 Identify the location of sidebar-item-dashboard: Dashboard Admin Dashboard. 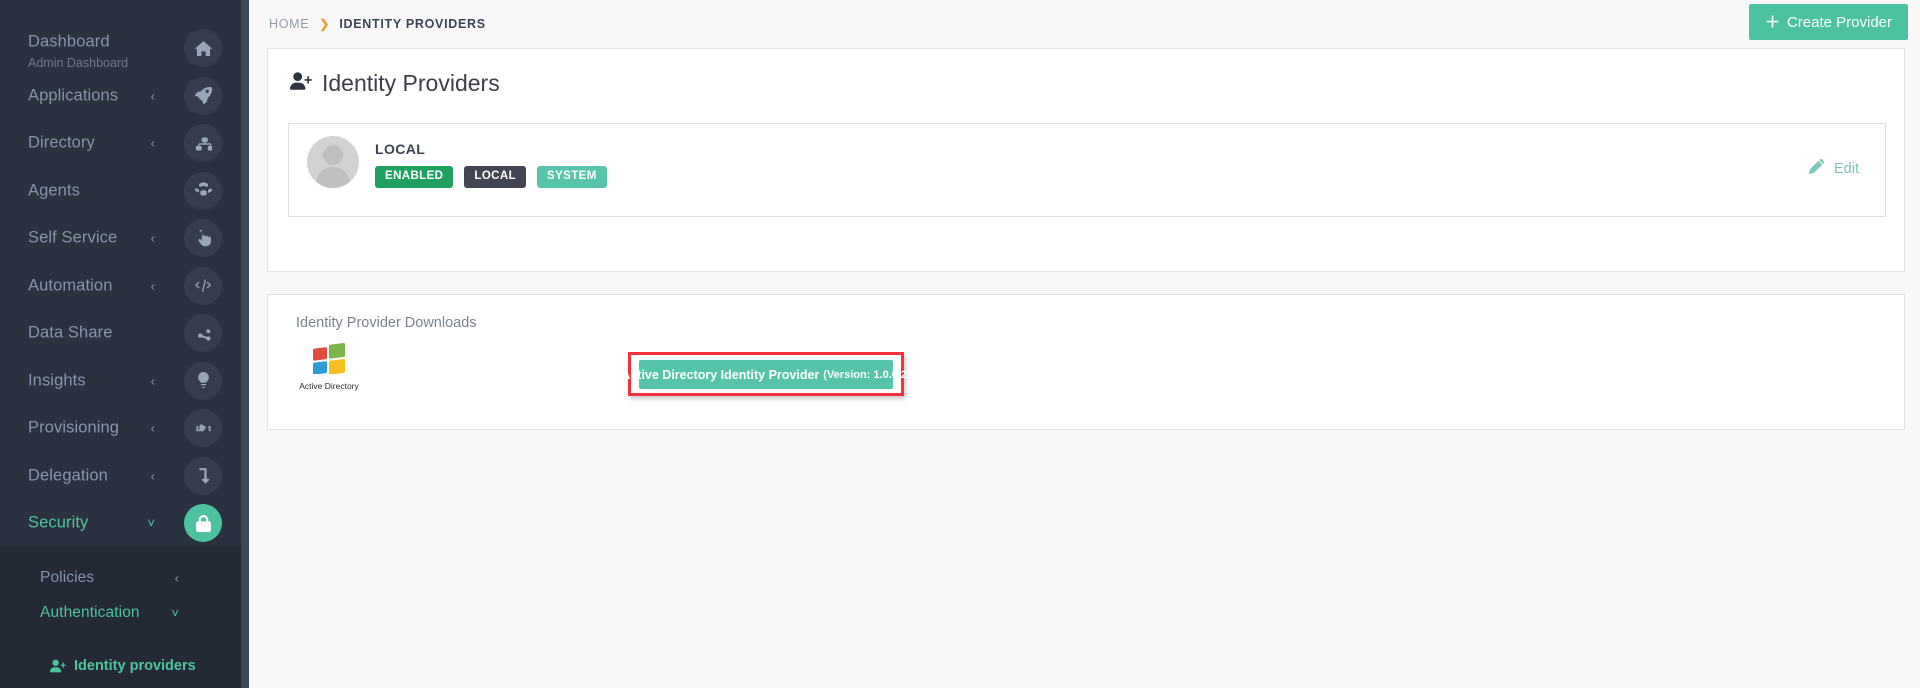
(120, 48).